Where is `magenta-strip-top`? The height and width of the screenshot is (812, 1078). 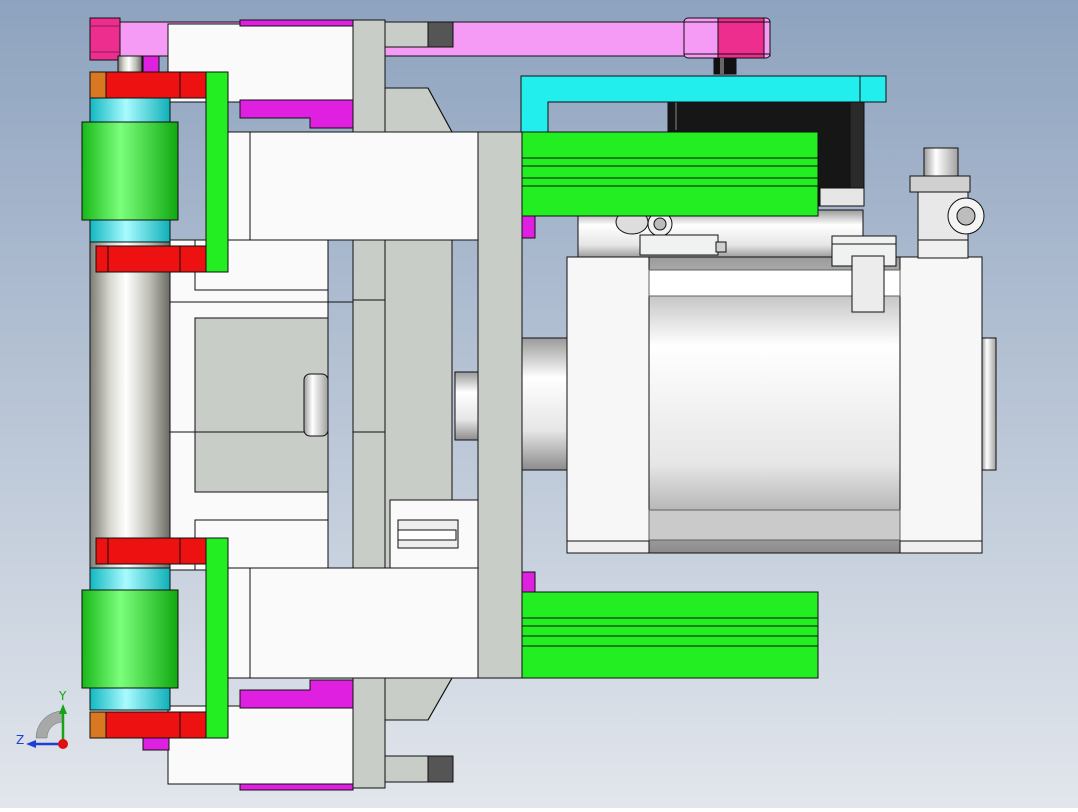 magenta-strip-top is located at coordinates (296, 23).